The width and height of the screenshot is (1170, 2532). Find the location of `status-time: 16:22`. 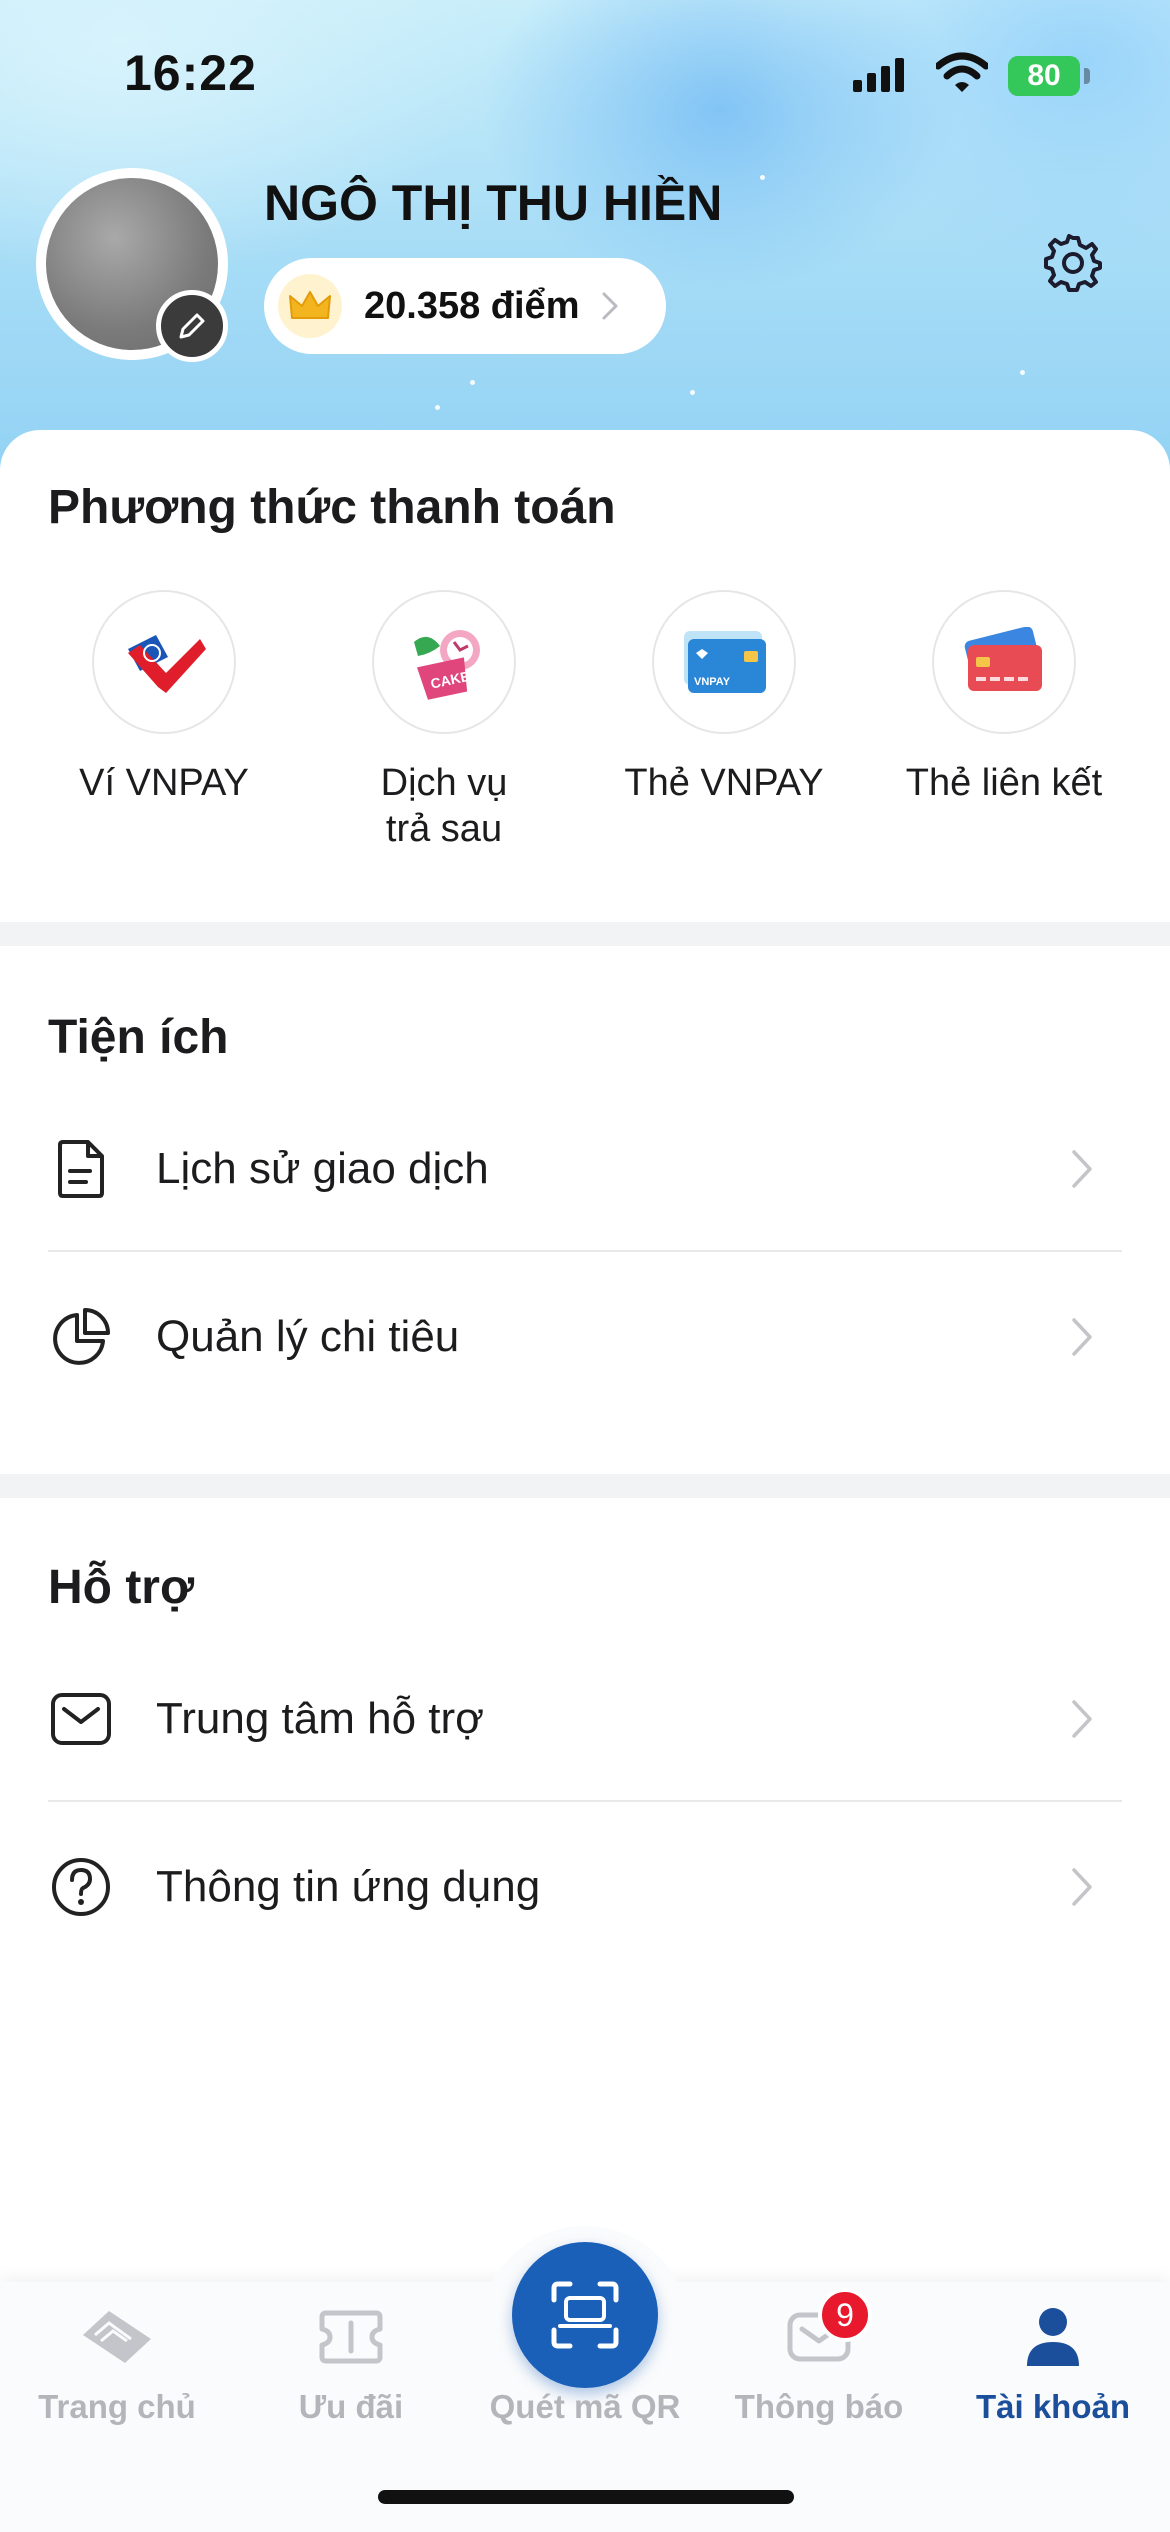

status-time: 16:22 is located at coordinates (190, 73).